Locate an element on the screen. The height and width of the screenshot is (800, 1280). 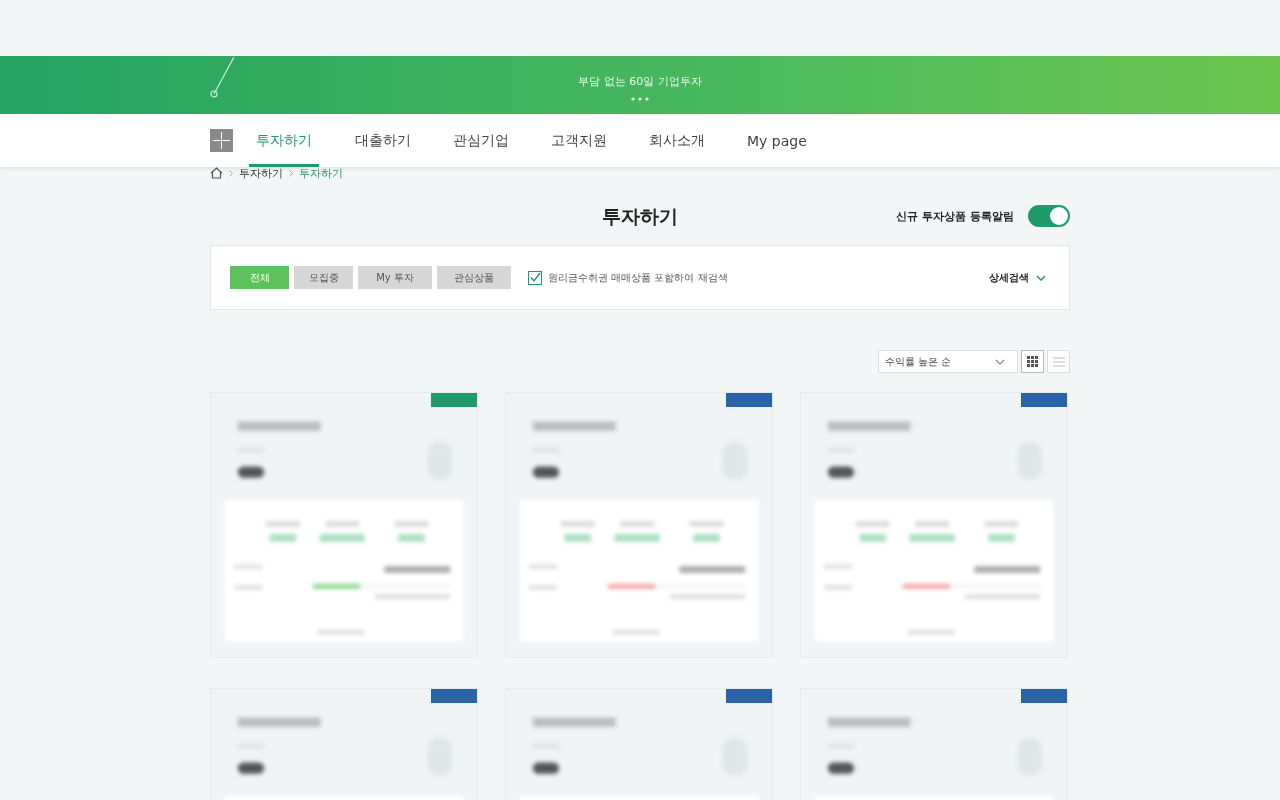
detail-search-button: 상세검색 is located at coordinates (1017, 277).